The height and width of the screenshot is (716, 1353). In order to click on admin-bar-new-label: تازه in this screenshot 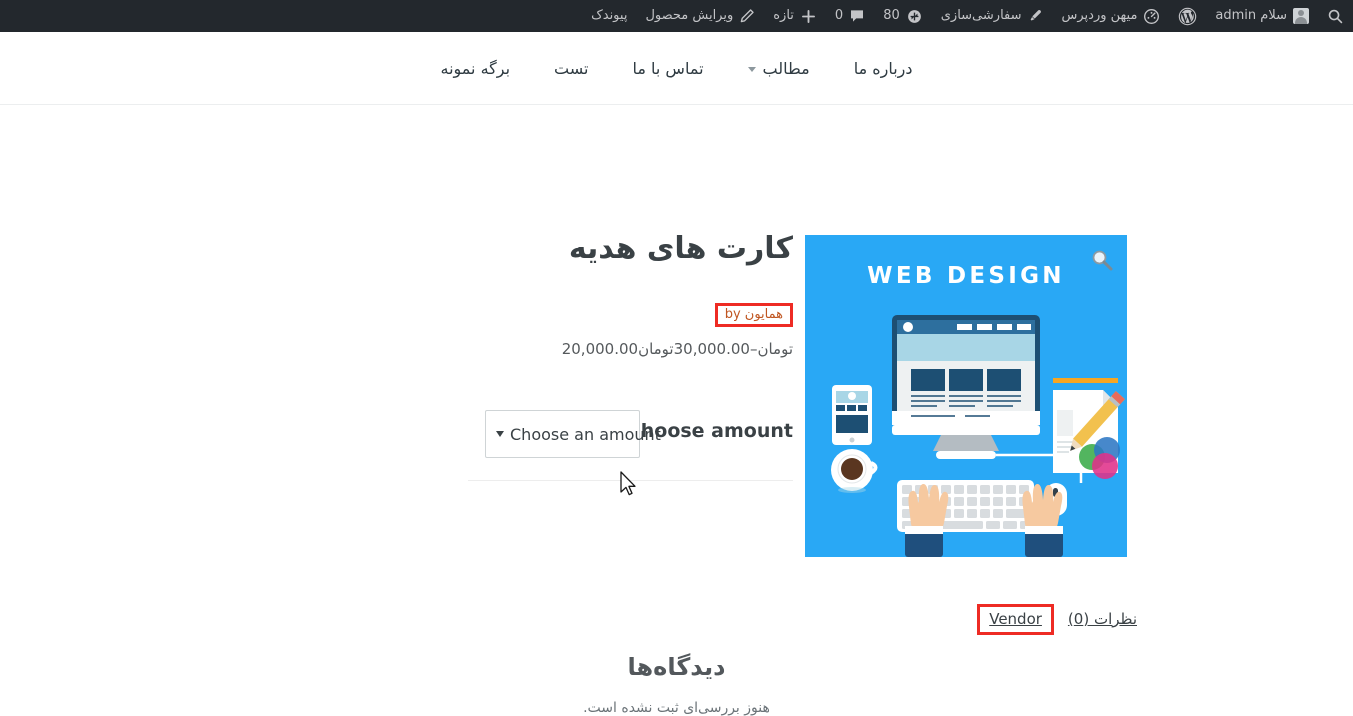, I will do `click(783, 15)`.